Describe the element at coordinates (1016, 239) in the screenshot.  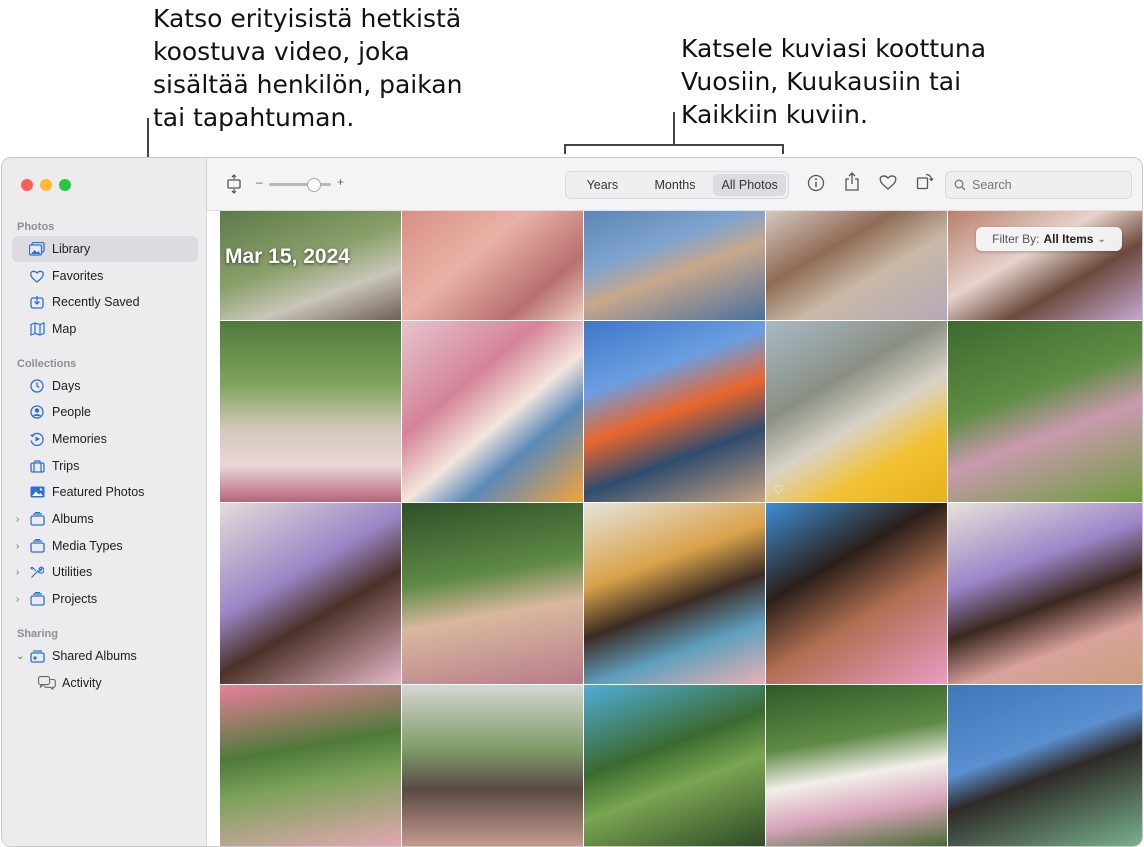
I see `filter-label: Filter By:` at that location.